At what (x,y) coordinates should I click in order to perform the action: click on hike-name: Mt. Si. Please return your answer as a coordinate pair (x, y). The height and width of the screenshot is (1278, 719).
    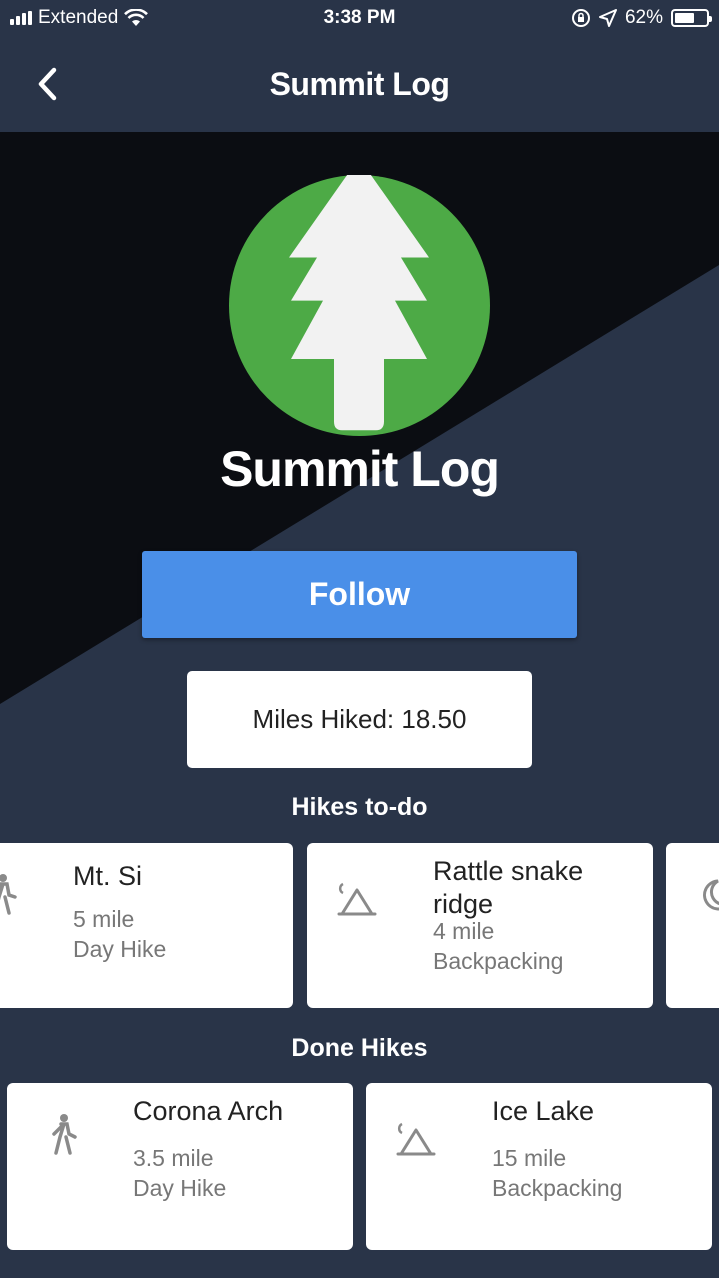
    Looking at the image, I should click on (108, 876).